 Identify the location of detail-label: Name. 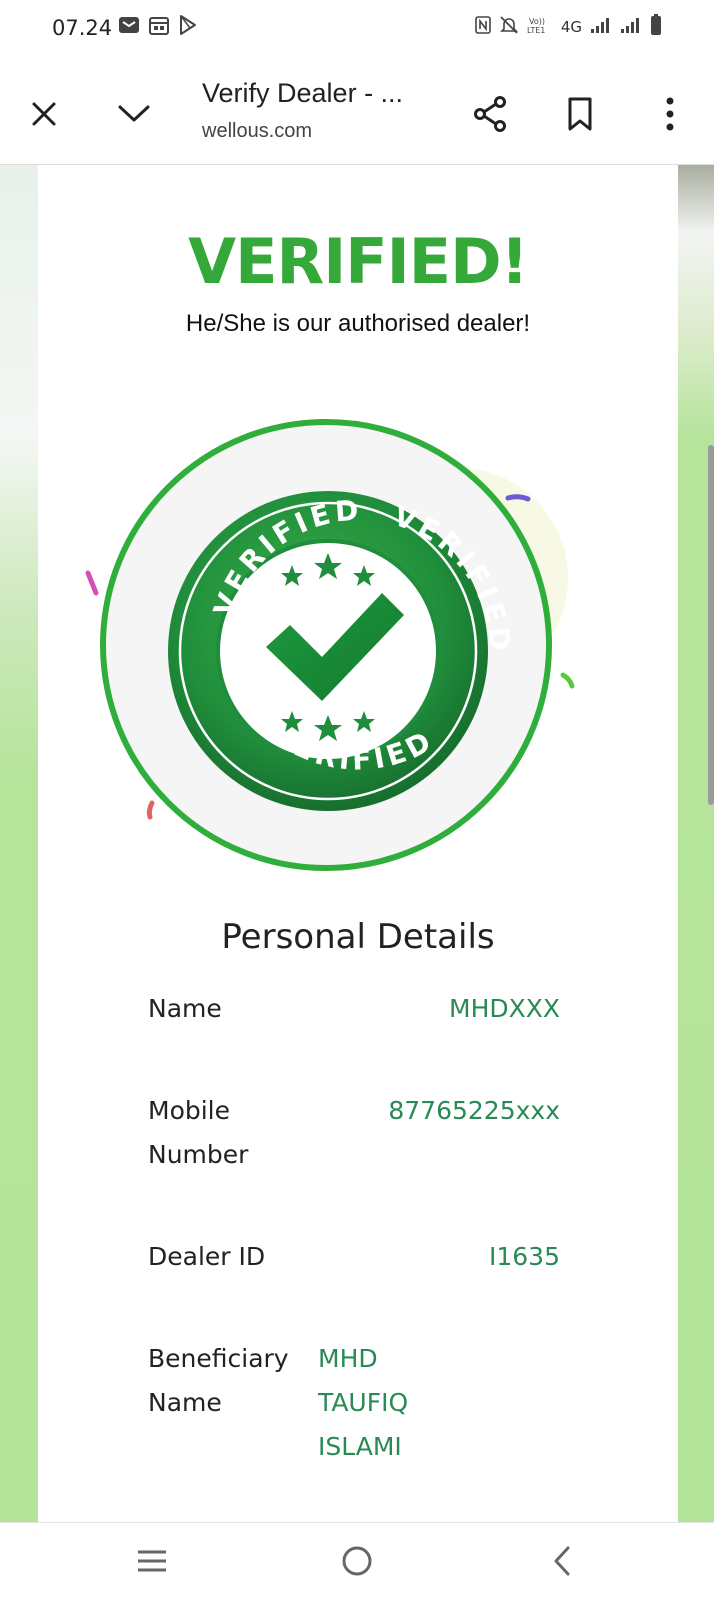
(185, 1008).